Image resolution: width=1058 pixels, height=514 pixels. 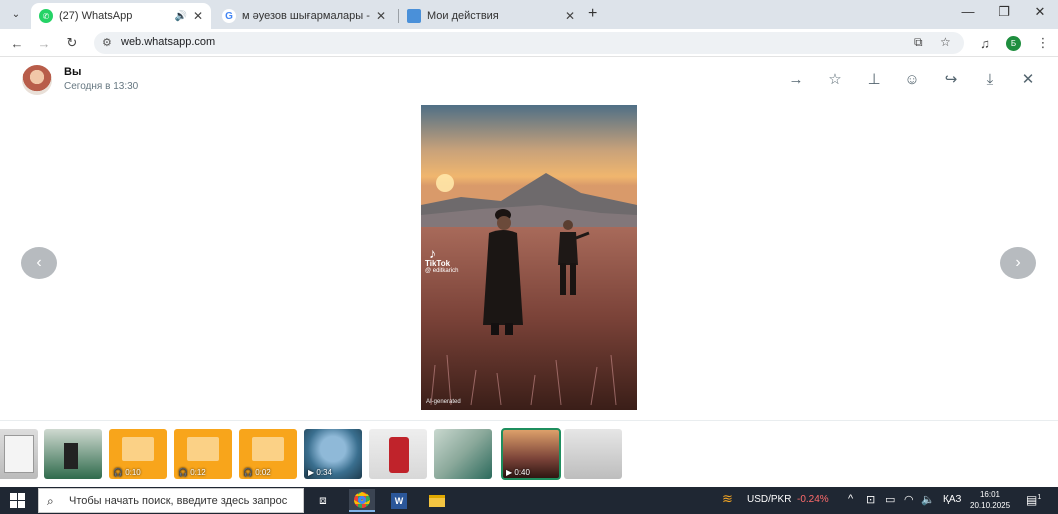 I want to click on sender-name: Вы, so click(x=73, y=72).